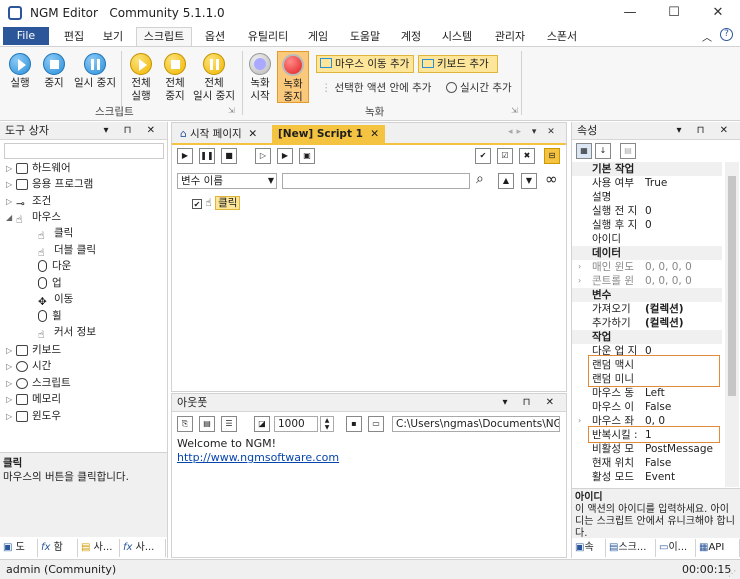  I want to click on property-row: 실행 전 지0, so click(647, 211).